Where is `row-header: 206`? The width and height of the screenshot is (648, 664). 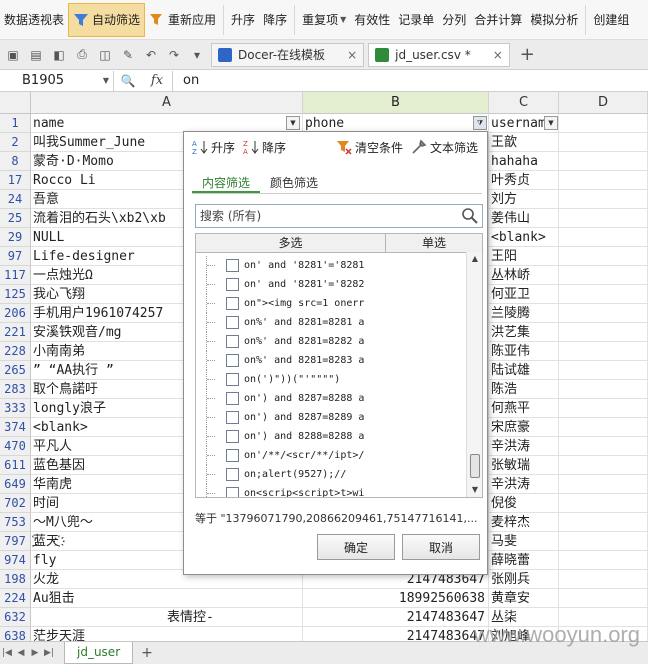 row-header: 206 is located at coordinates (15, 313).